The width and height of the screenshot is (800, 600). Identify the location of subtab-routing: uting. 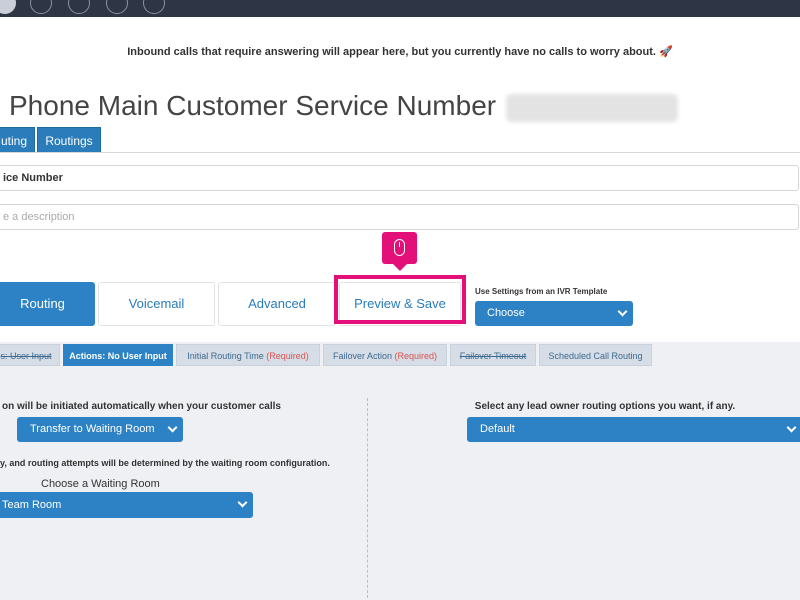
(17, 140).